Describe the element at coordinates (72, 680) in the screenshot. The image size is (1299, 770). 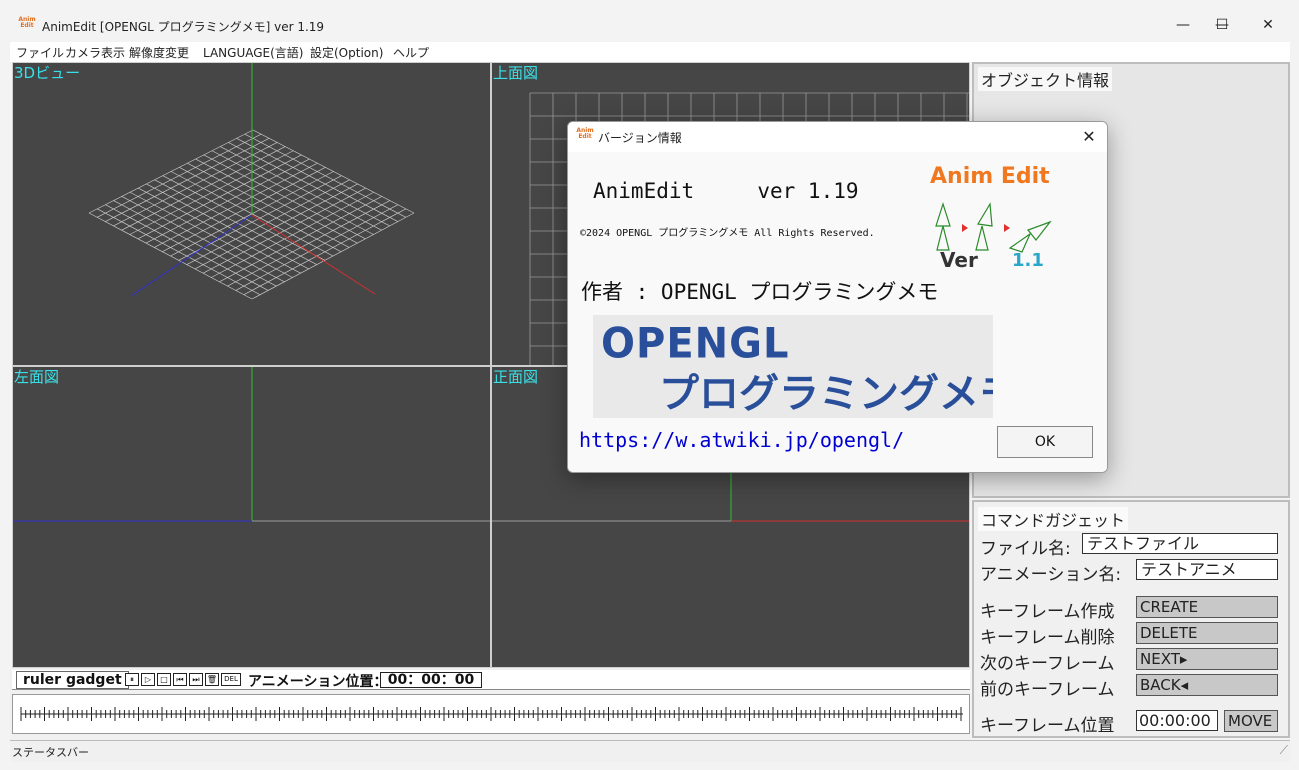
I see `ruler-gadget-label: ruler gadget` at that location.